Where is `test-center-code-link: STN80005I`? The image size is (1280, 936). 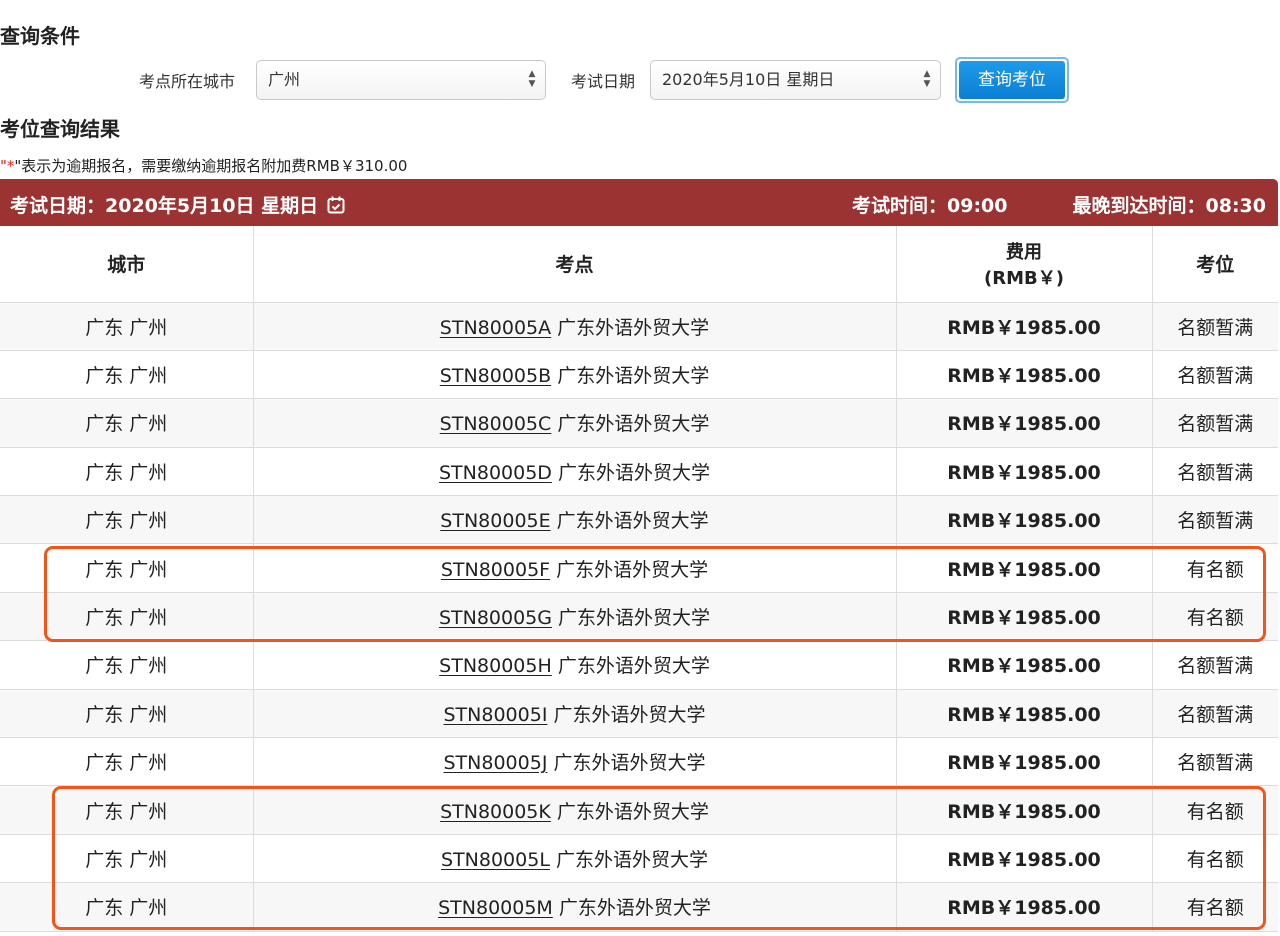
test-center-code-link: STN80005I is located at coordinates (496, 715).